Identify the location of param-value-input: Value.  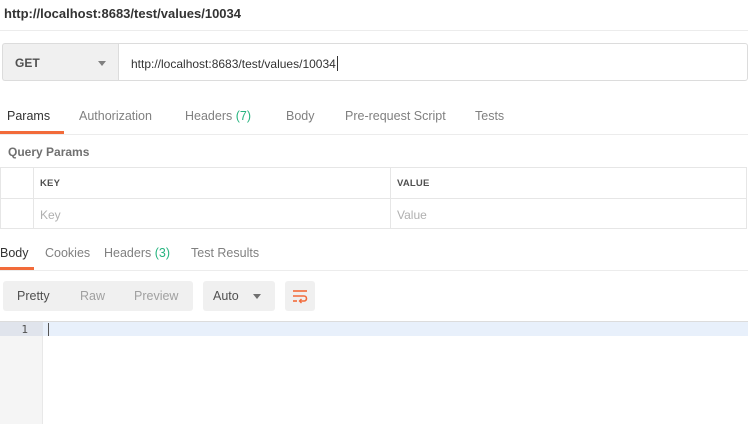
(568, 213).